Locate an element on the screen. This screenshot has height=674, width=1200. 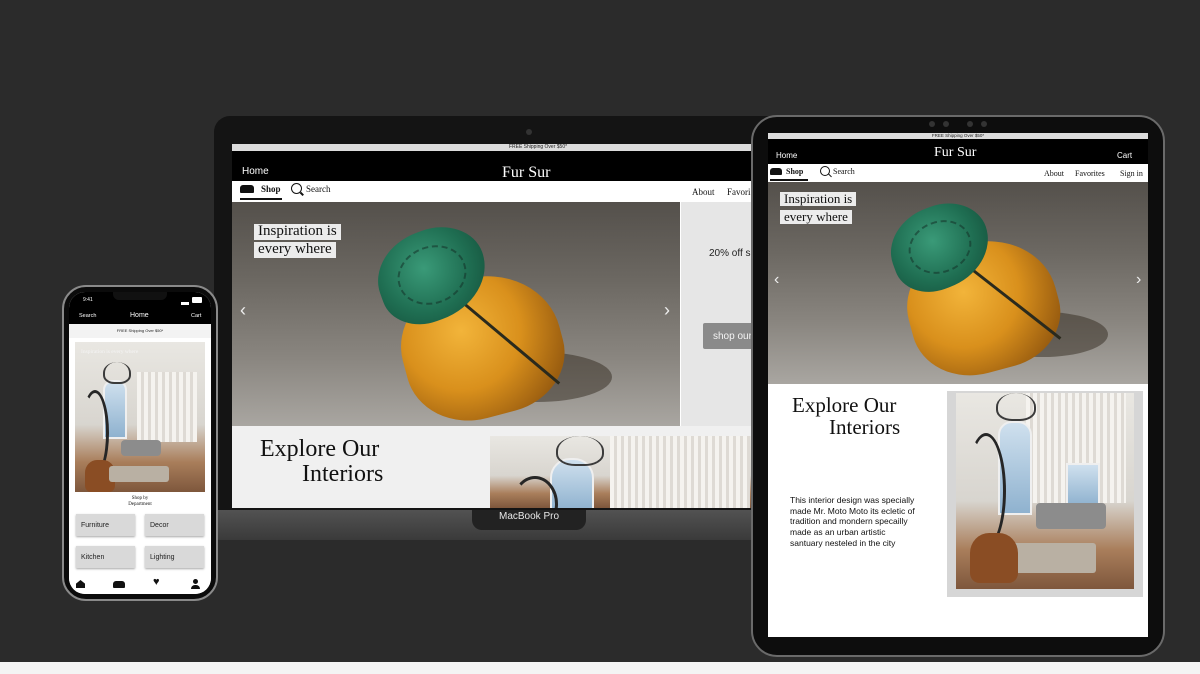
shop-now-label: shop our is located at coordinates (732, 336).